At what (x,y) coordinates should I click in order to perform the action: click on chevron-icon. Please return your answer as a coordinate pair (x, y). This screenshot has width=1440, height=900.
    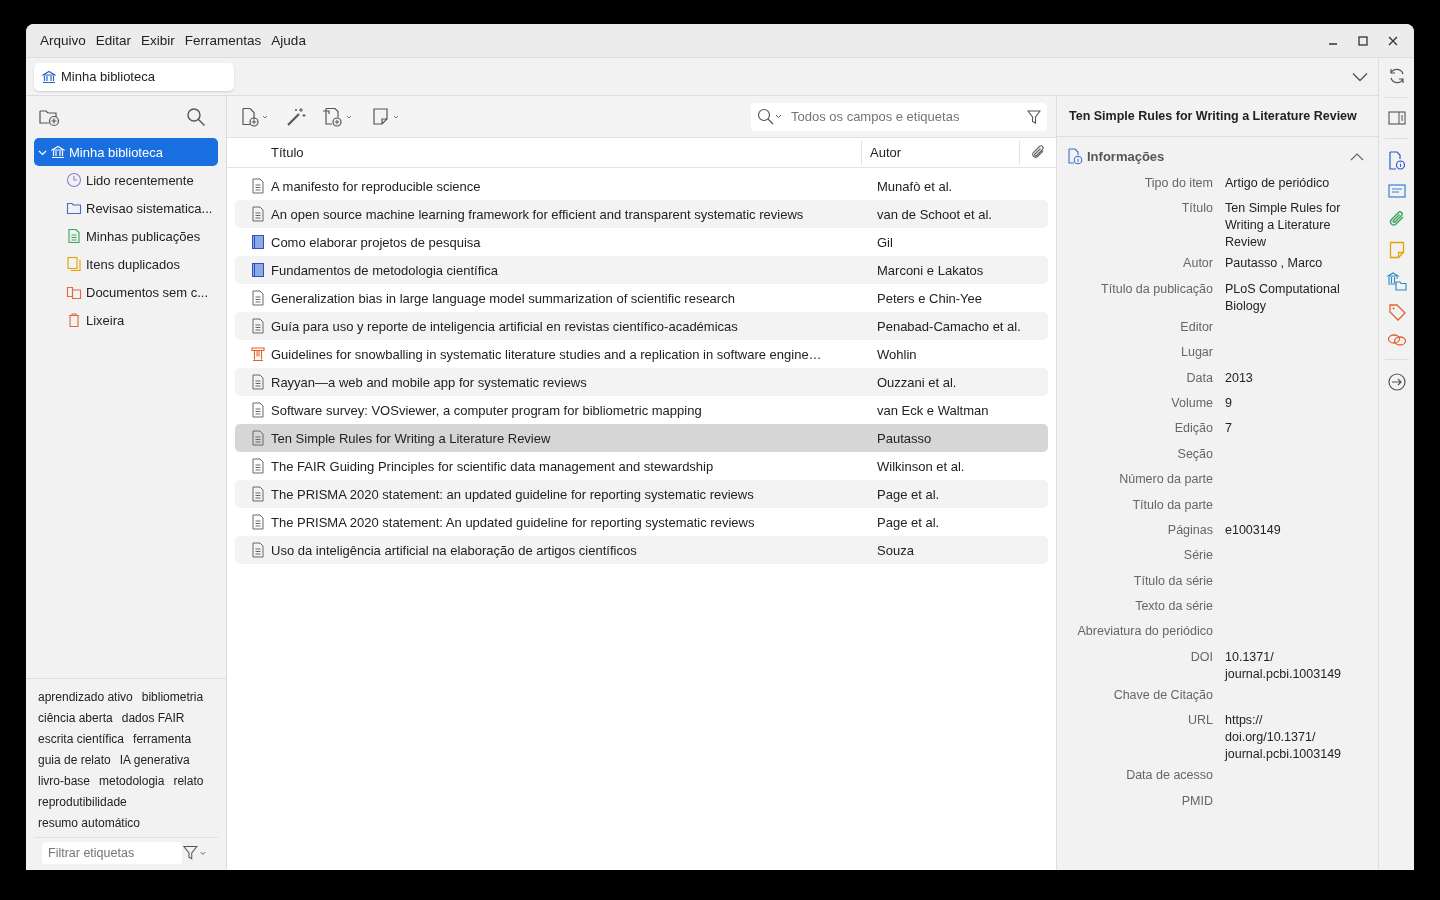
    Looking at the image, I should click on (1357, 156).